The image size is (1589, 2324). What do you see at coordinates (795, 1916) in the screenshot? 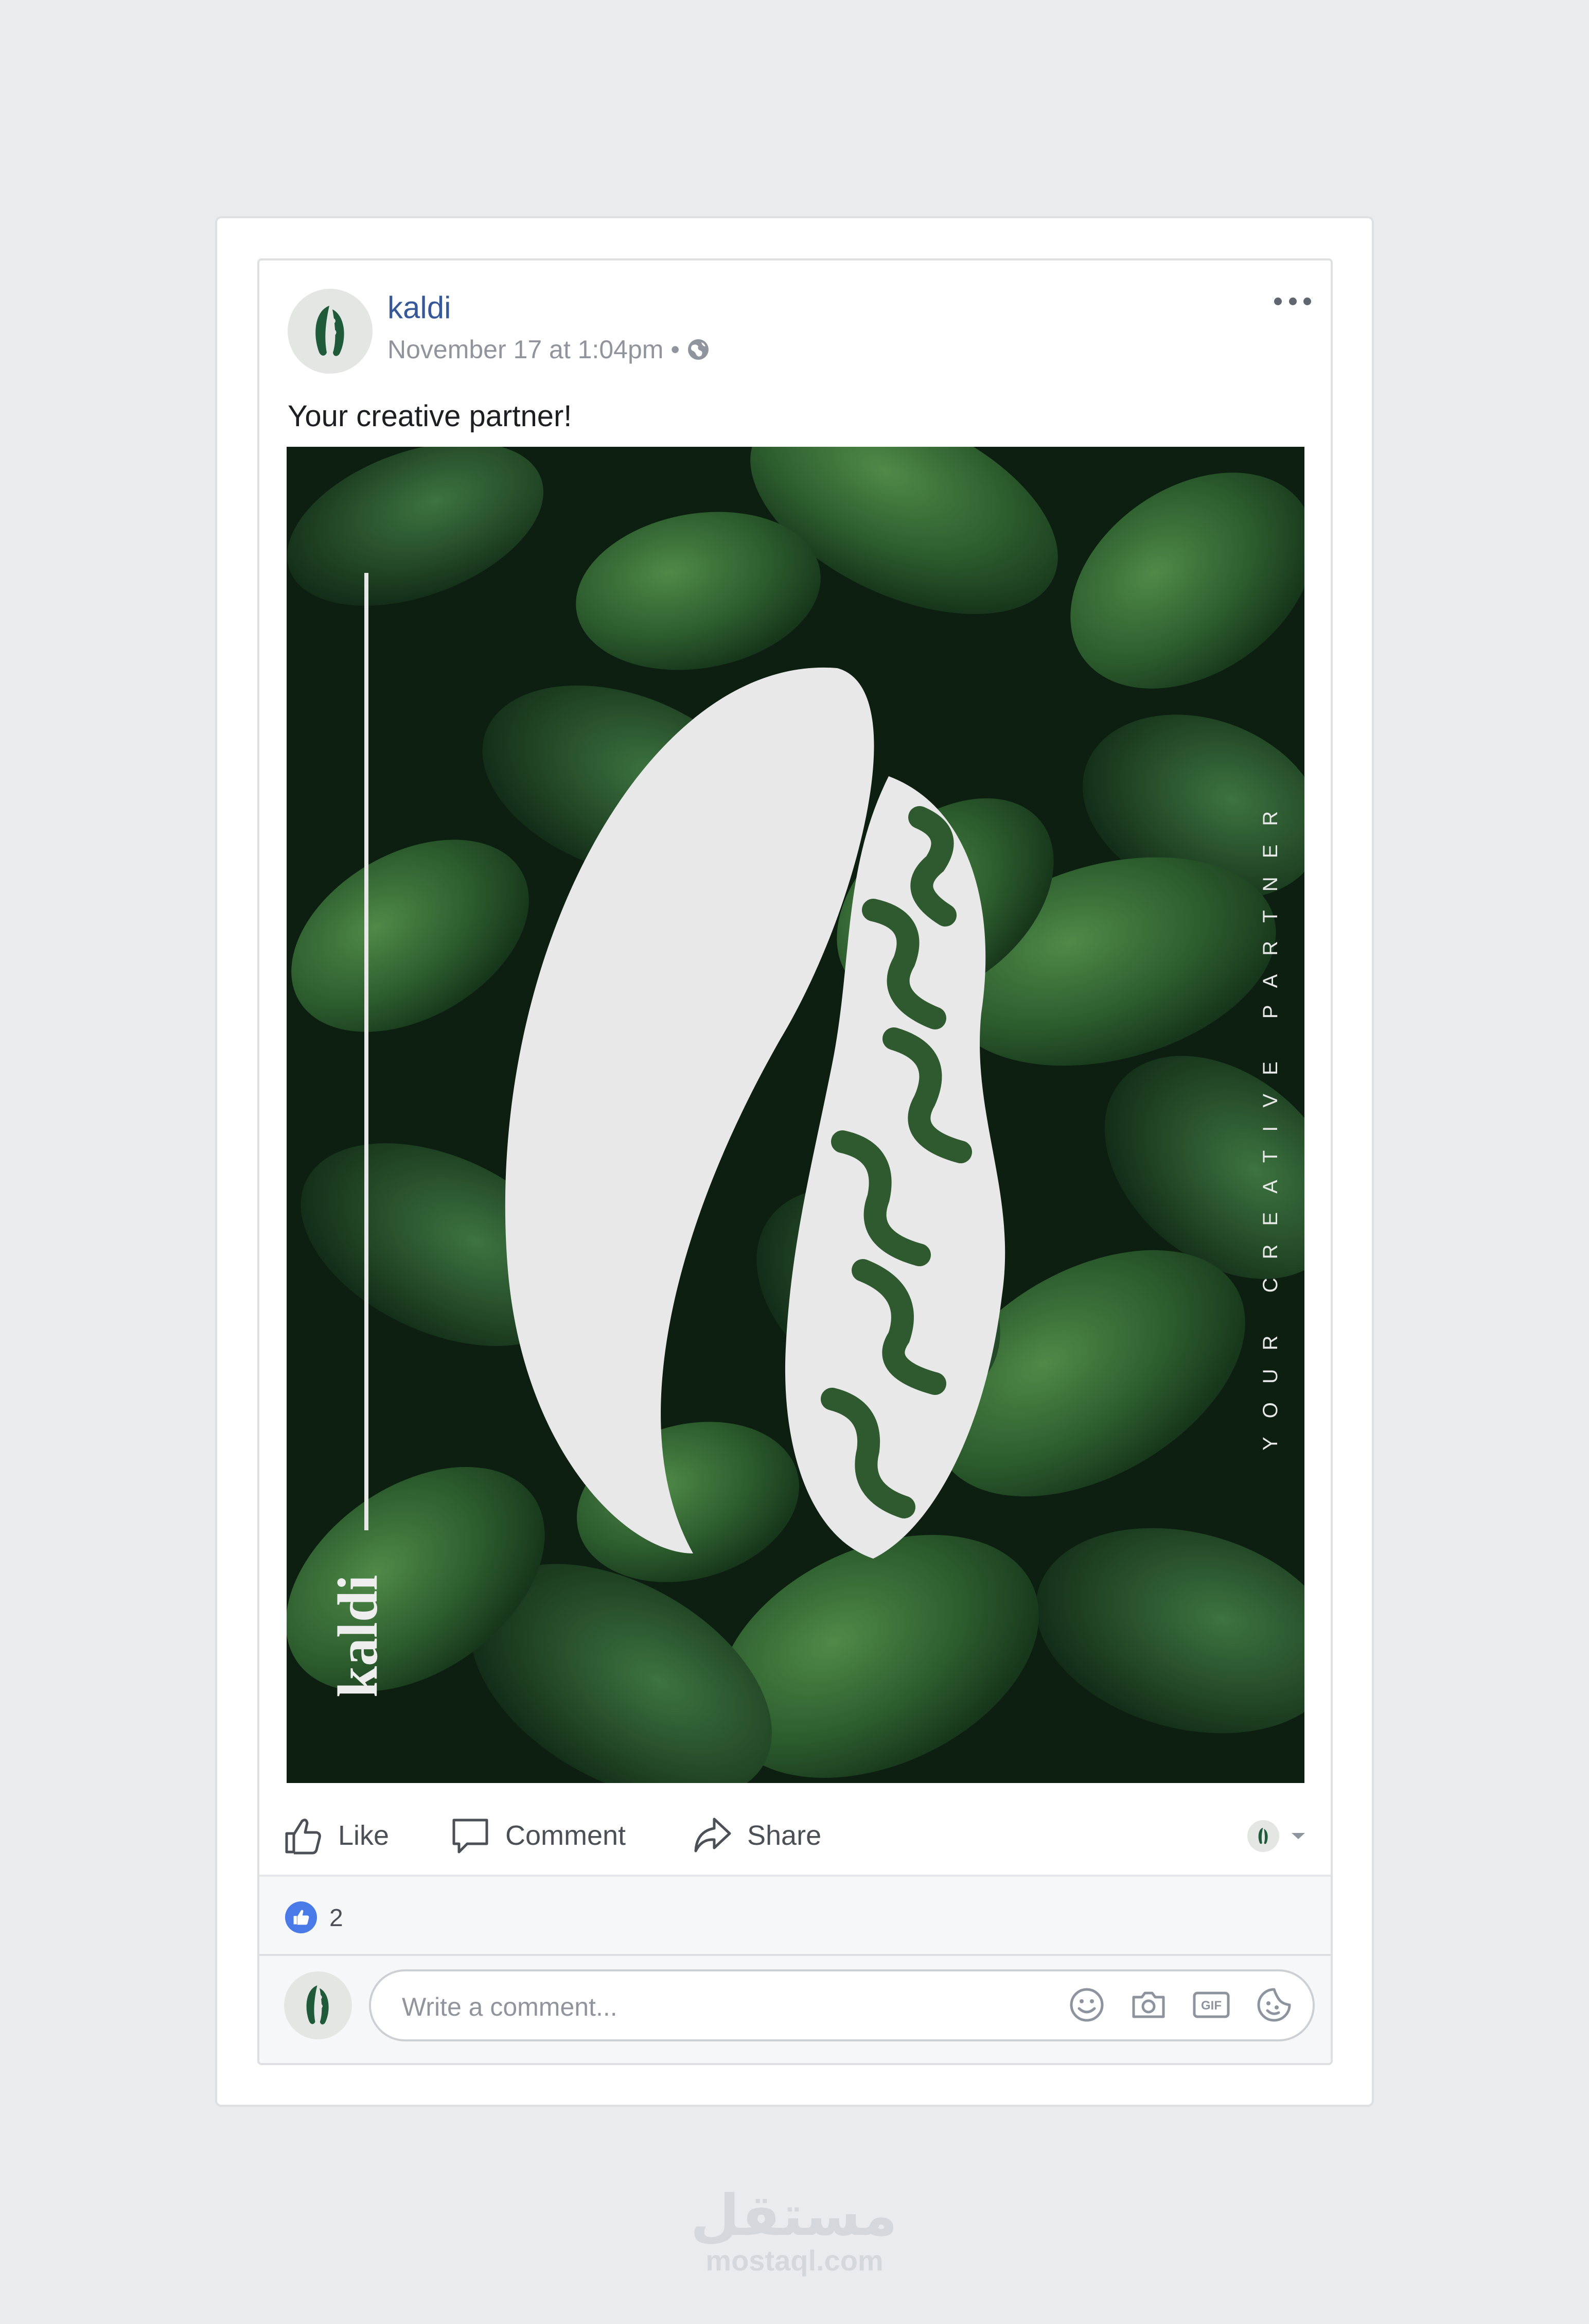
I see `reactions-bar: 2` at bounding box center [795, 1916].